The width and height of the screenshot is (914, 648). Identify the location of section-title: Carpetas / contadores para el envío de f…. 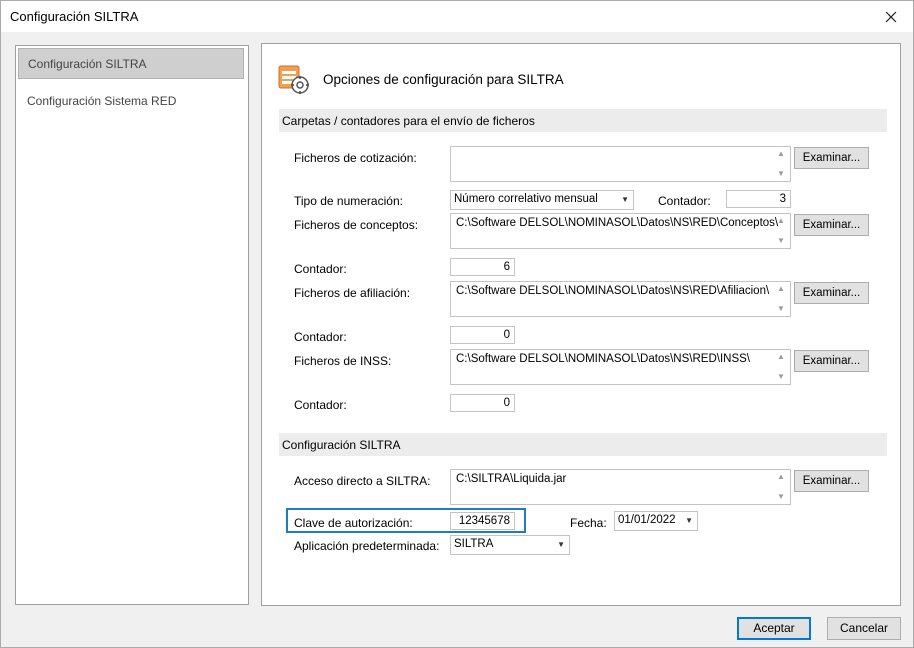
(408, 121).